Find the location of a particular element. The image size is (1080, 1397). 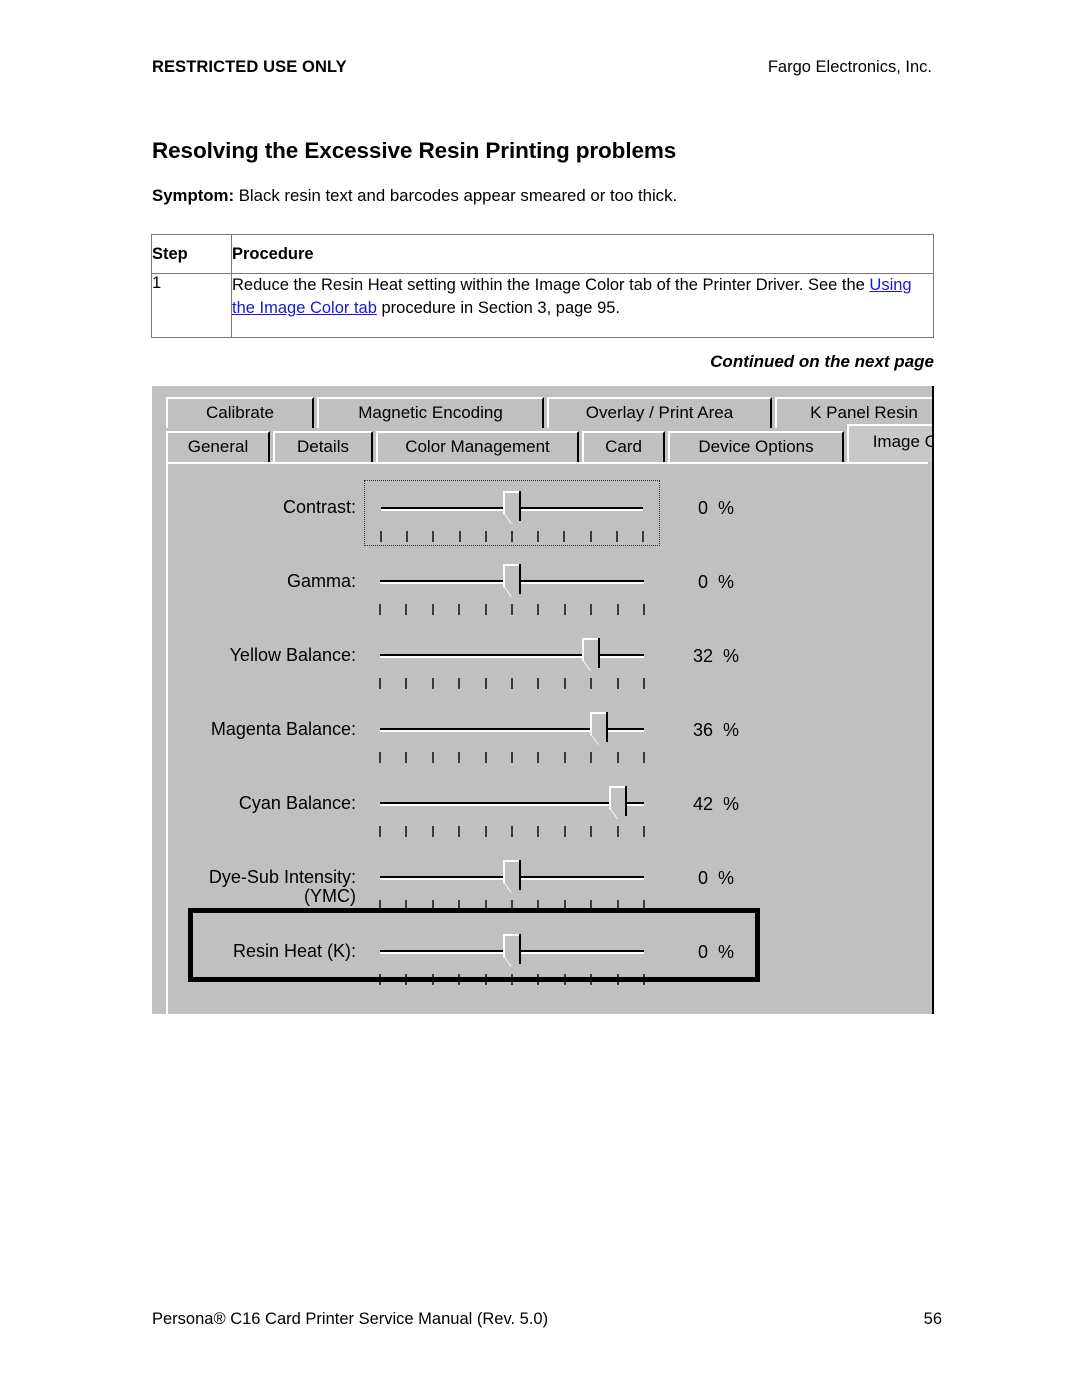

tab-magnetic-encoding: Magnetic Encoding is located at coordinates (430, 412).